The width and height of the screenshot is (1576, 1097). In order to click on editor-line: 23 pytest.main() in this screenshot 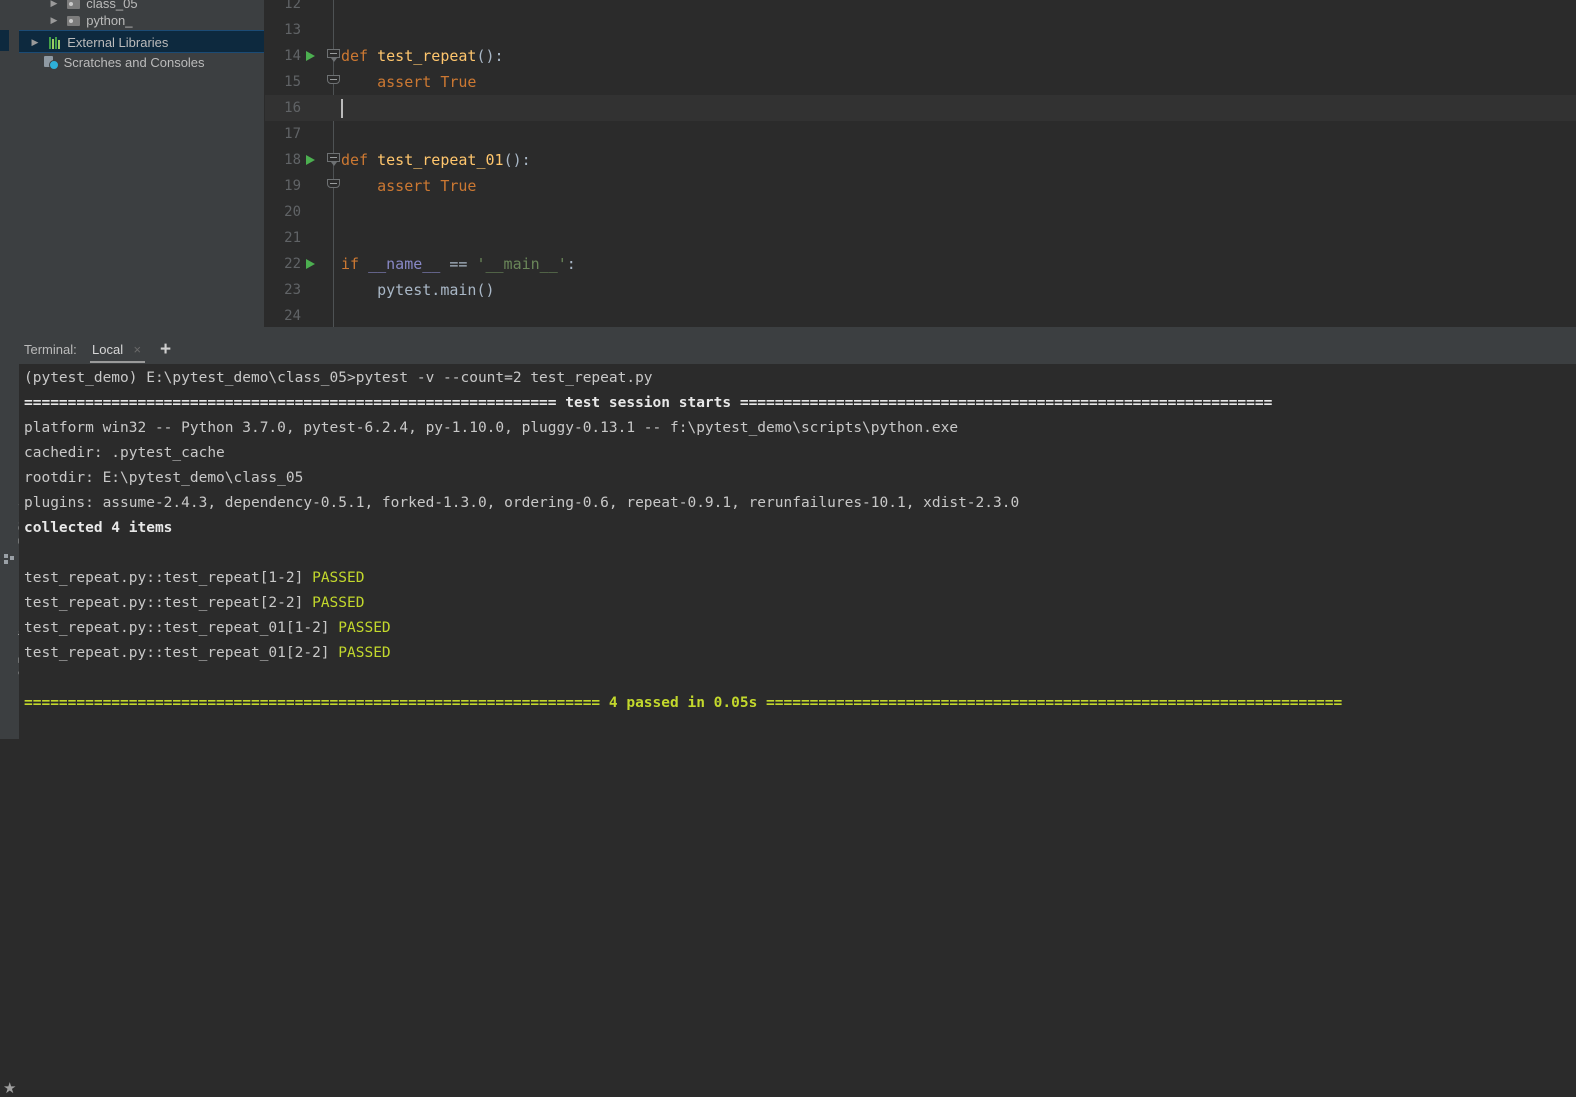, I will do `click(920, 290)`.